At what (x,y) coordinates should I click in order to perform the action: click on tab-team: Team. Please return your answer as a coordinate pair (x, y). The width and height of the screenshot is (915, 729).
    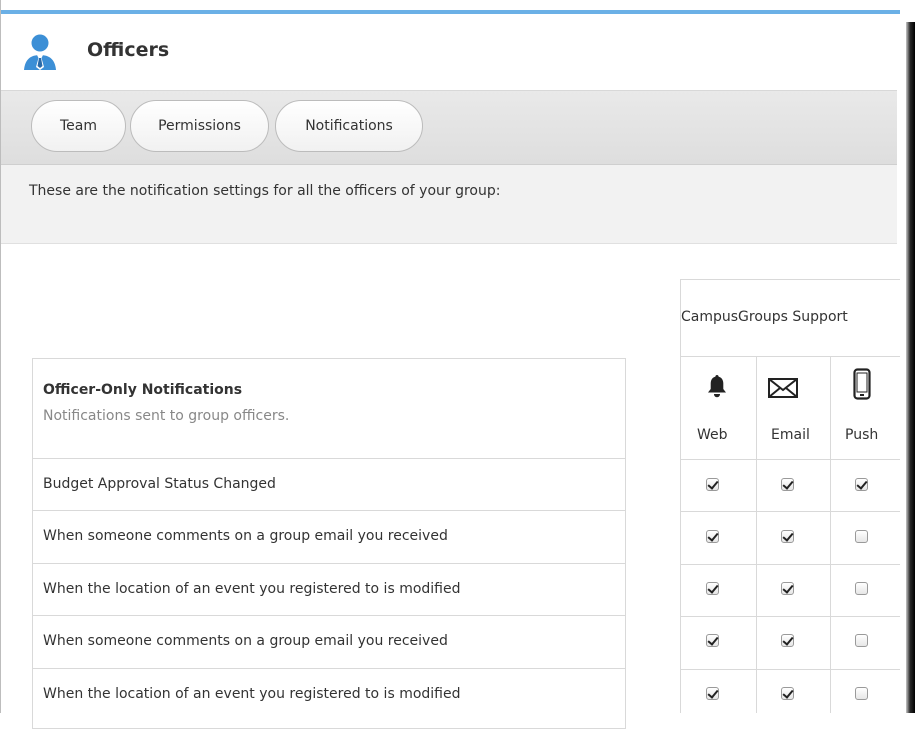
    Looking at the image, I should click on (78, 126).